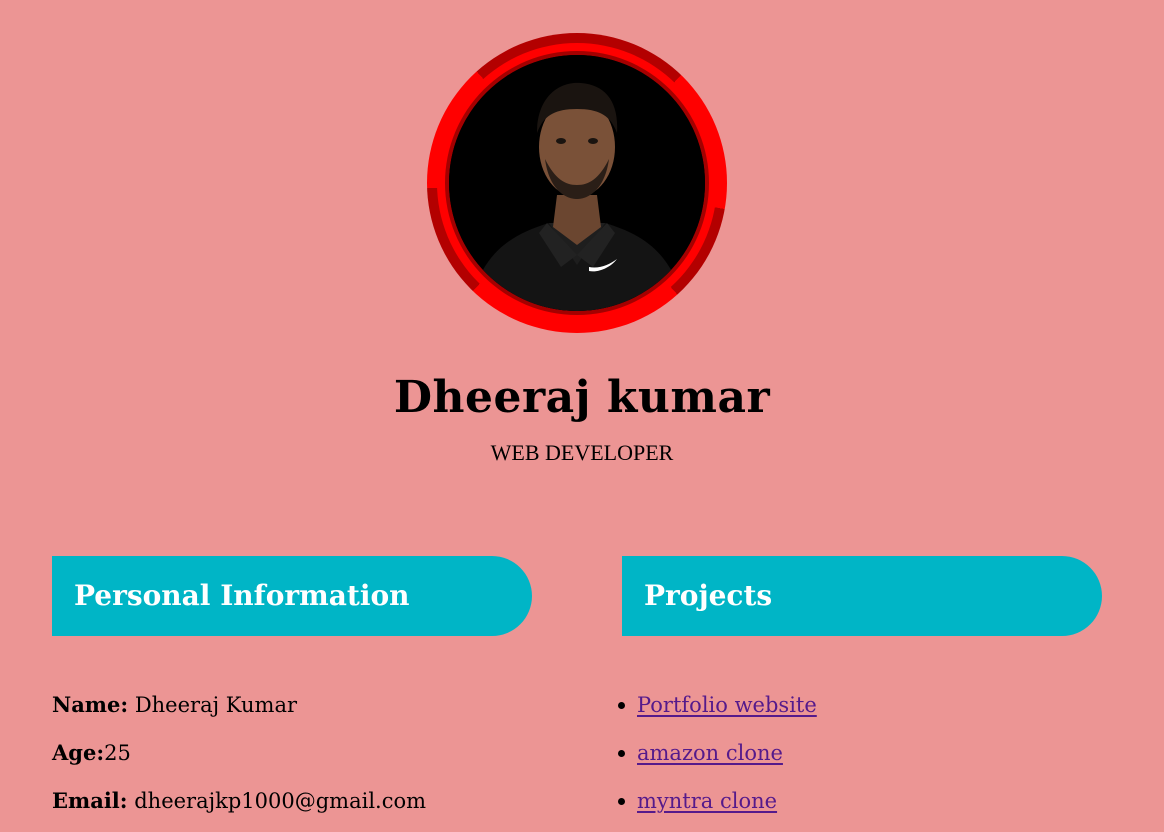  I want to click on list-item: amazon clone, so click(717, 760).